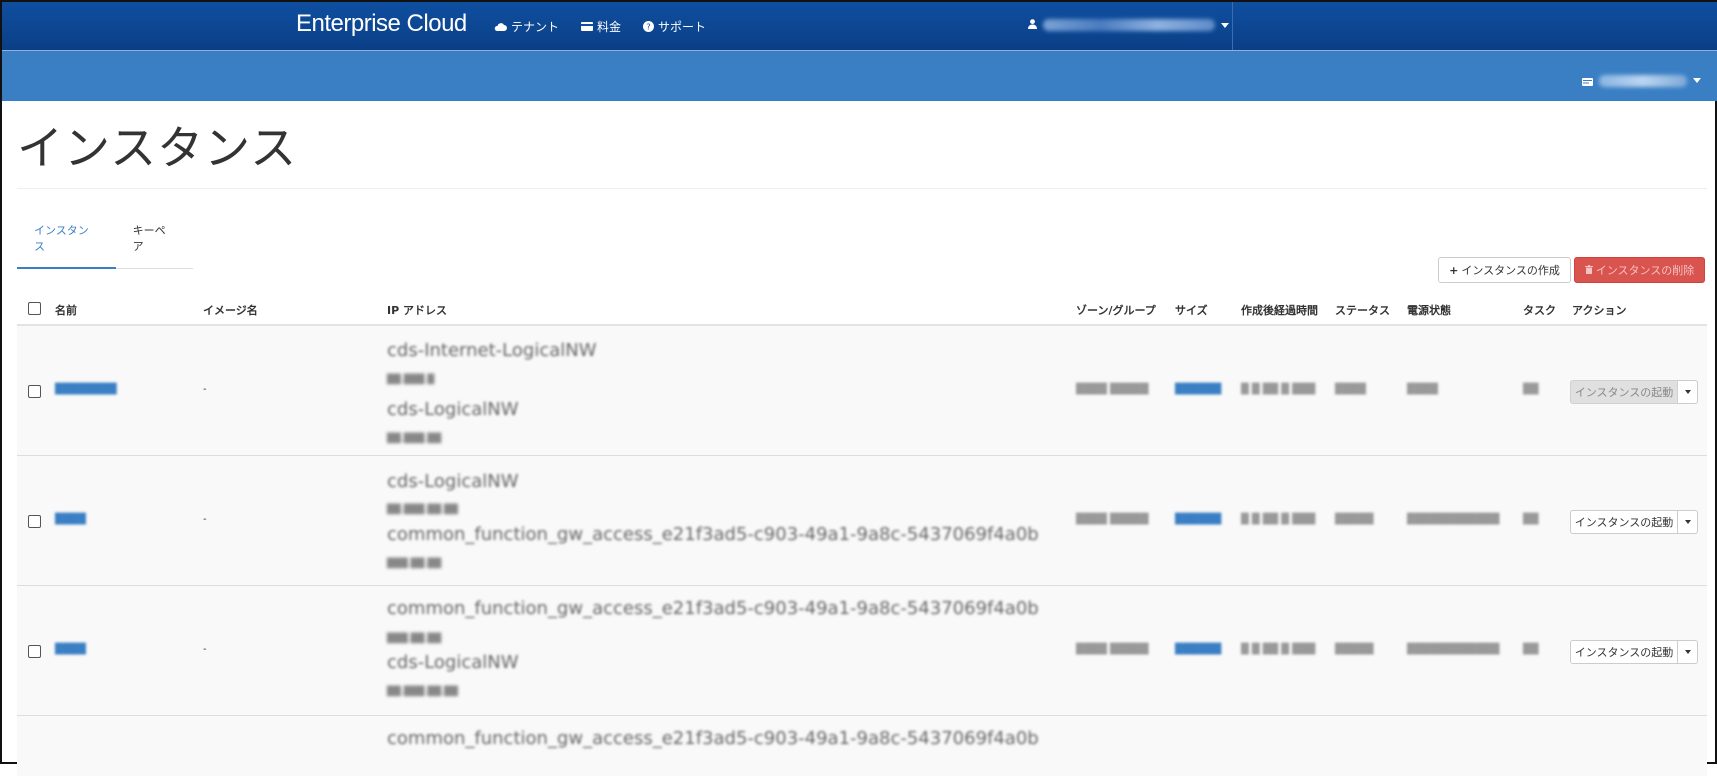 The image size is (1717, 776). Describe the element at coordinates (1116, 310) in the screenshot. I see `header-zone: ゾーン/グループ` at that location.